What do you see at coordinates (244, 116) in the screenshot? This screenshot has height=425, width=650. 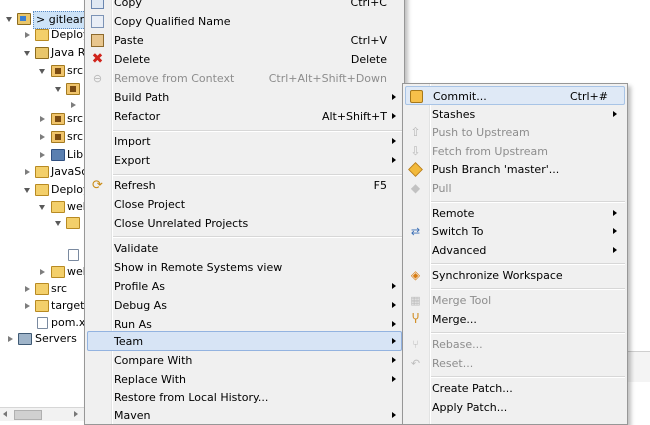 I see `menu-item-refactor: Refactor Alt+Shift+T` at bounding box center [244, 116].